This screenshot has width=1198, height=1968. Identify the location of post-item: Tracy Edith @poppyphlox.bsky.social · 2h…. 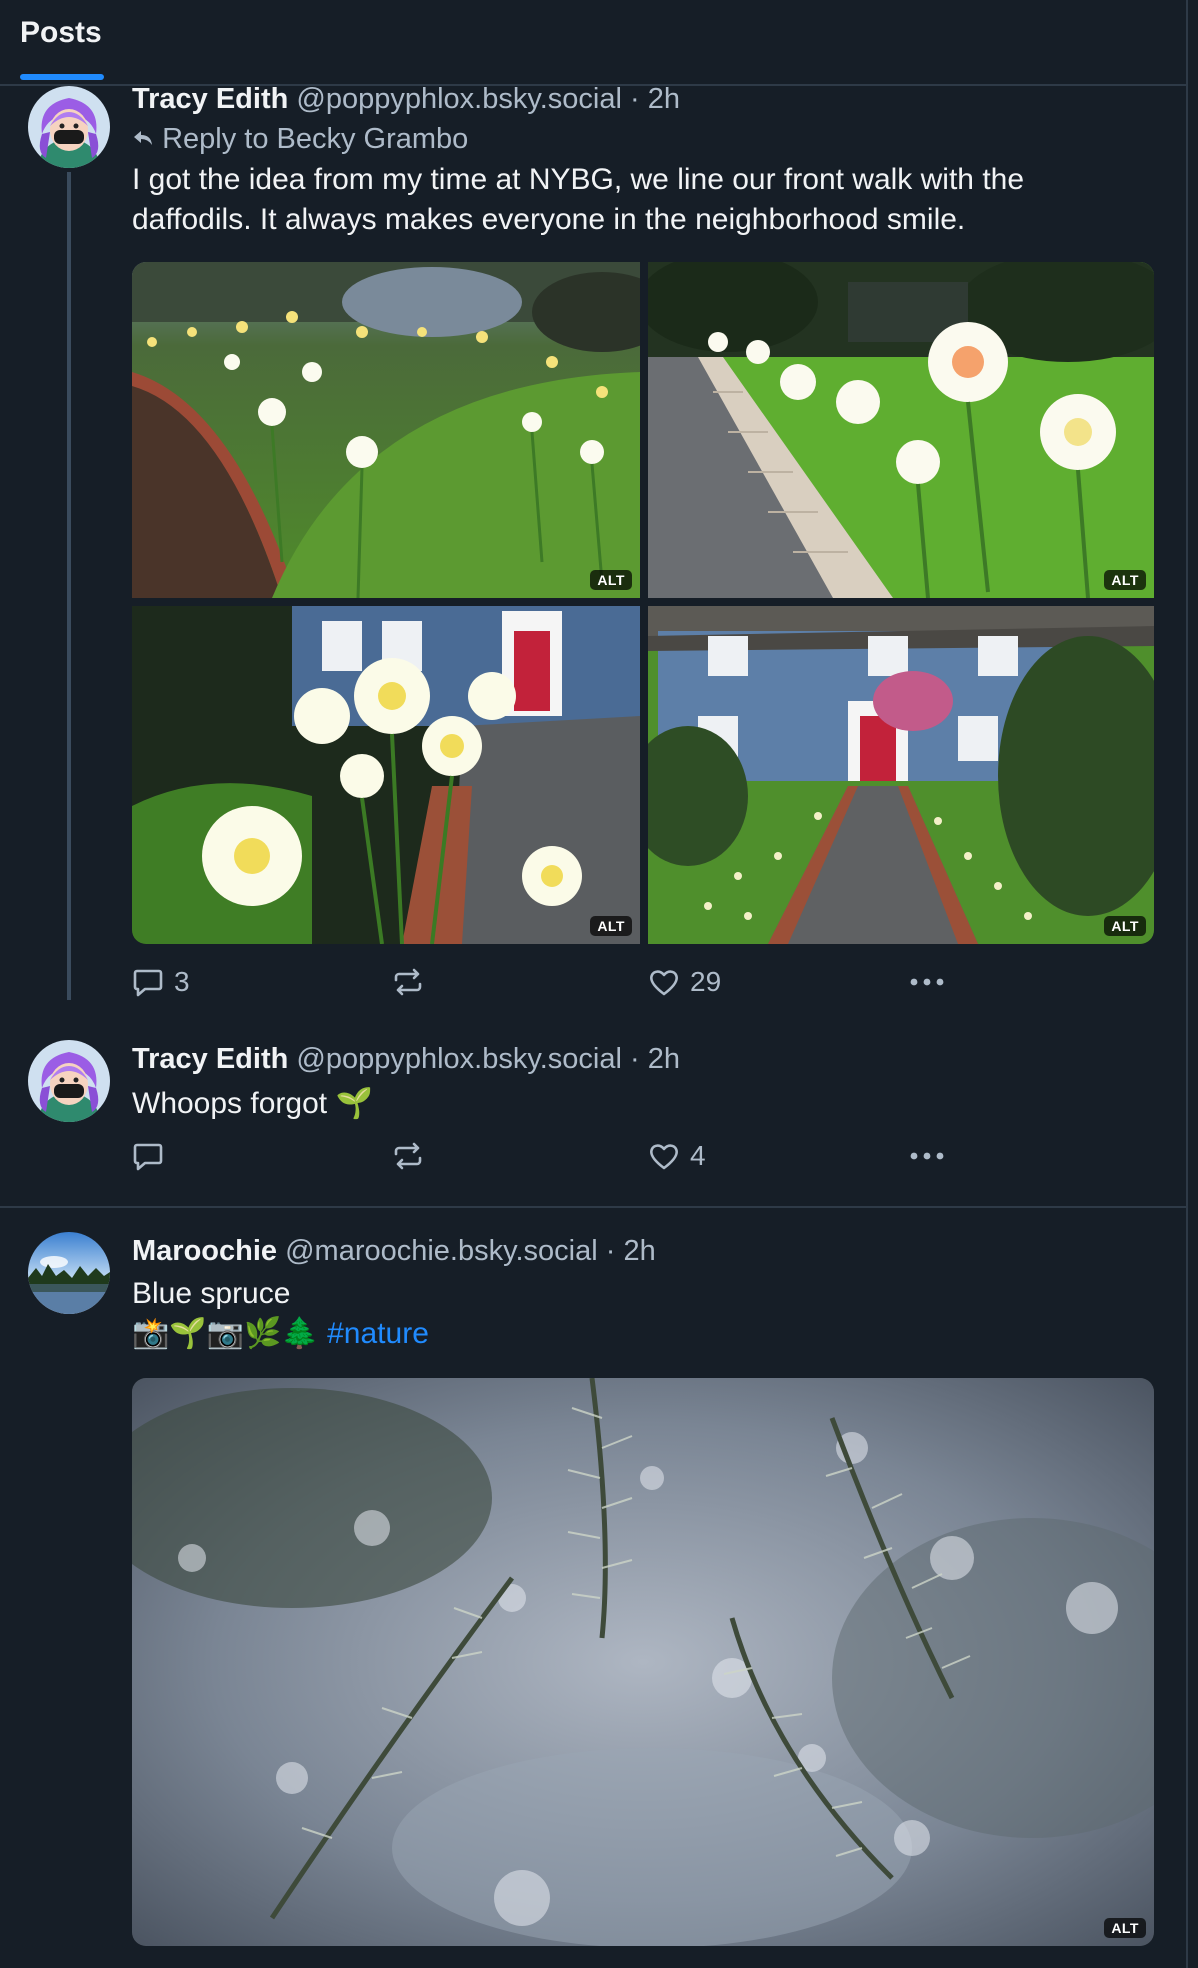
(593, 1120).